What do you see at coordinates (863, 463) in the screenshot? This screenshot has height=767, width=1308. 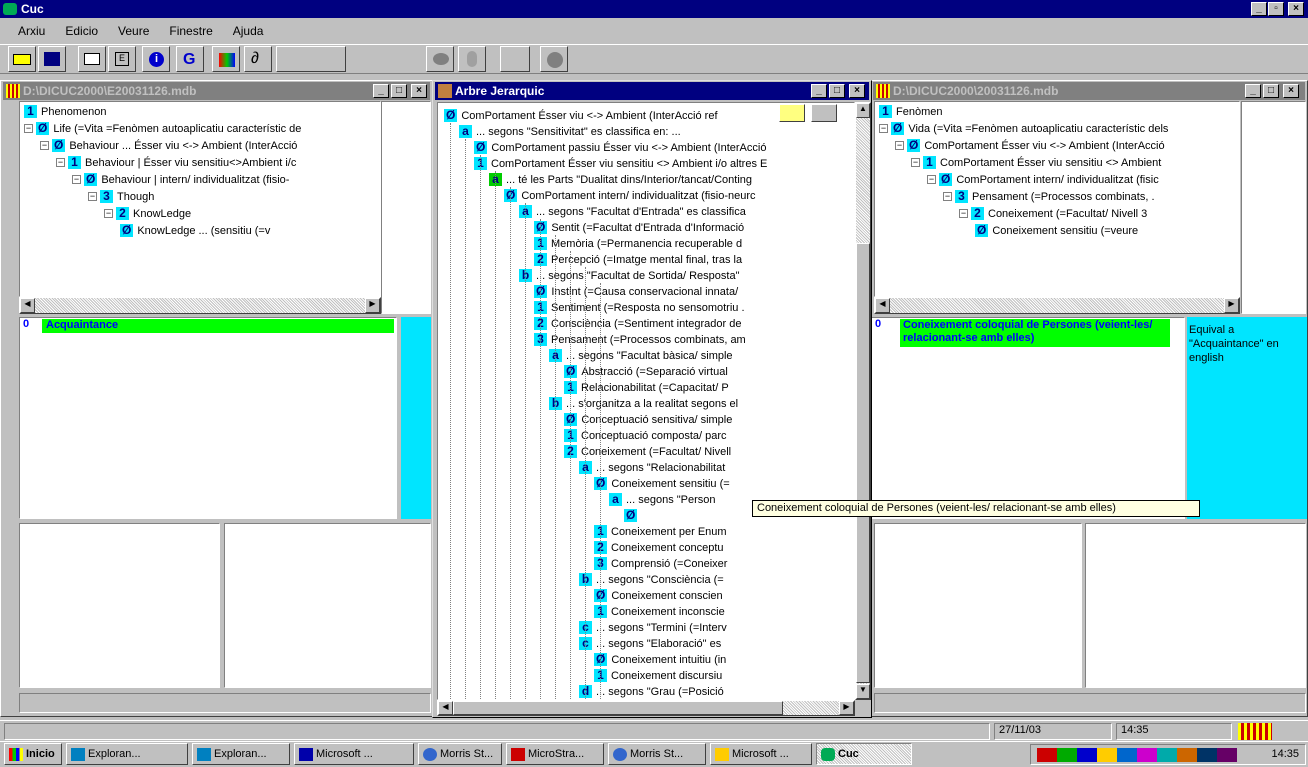 I see `middle-vscroll-thumb` at bounding box center [863, 463].